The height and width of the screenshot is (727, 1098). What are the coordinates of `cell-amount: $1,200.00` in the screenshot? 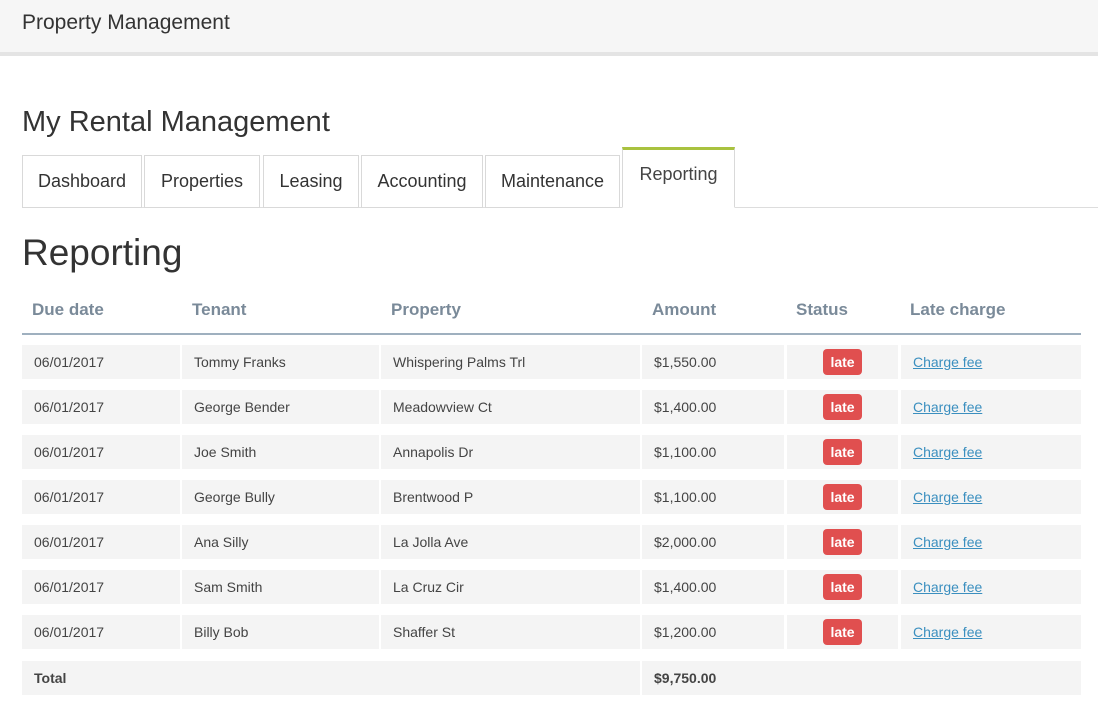 It's located at (713, 632).